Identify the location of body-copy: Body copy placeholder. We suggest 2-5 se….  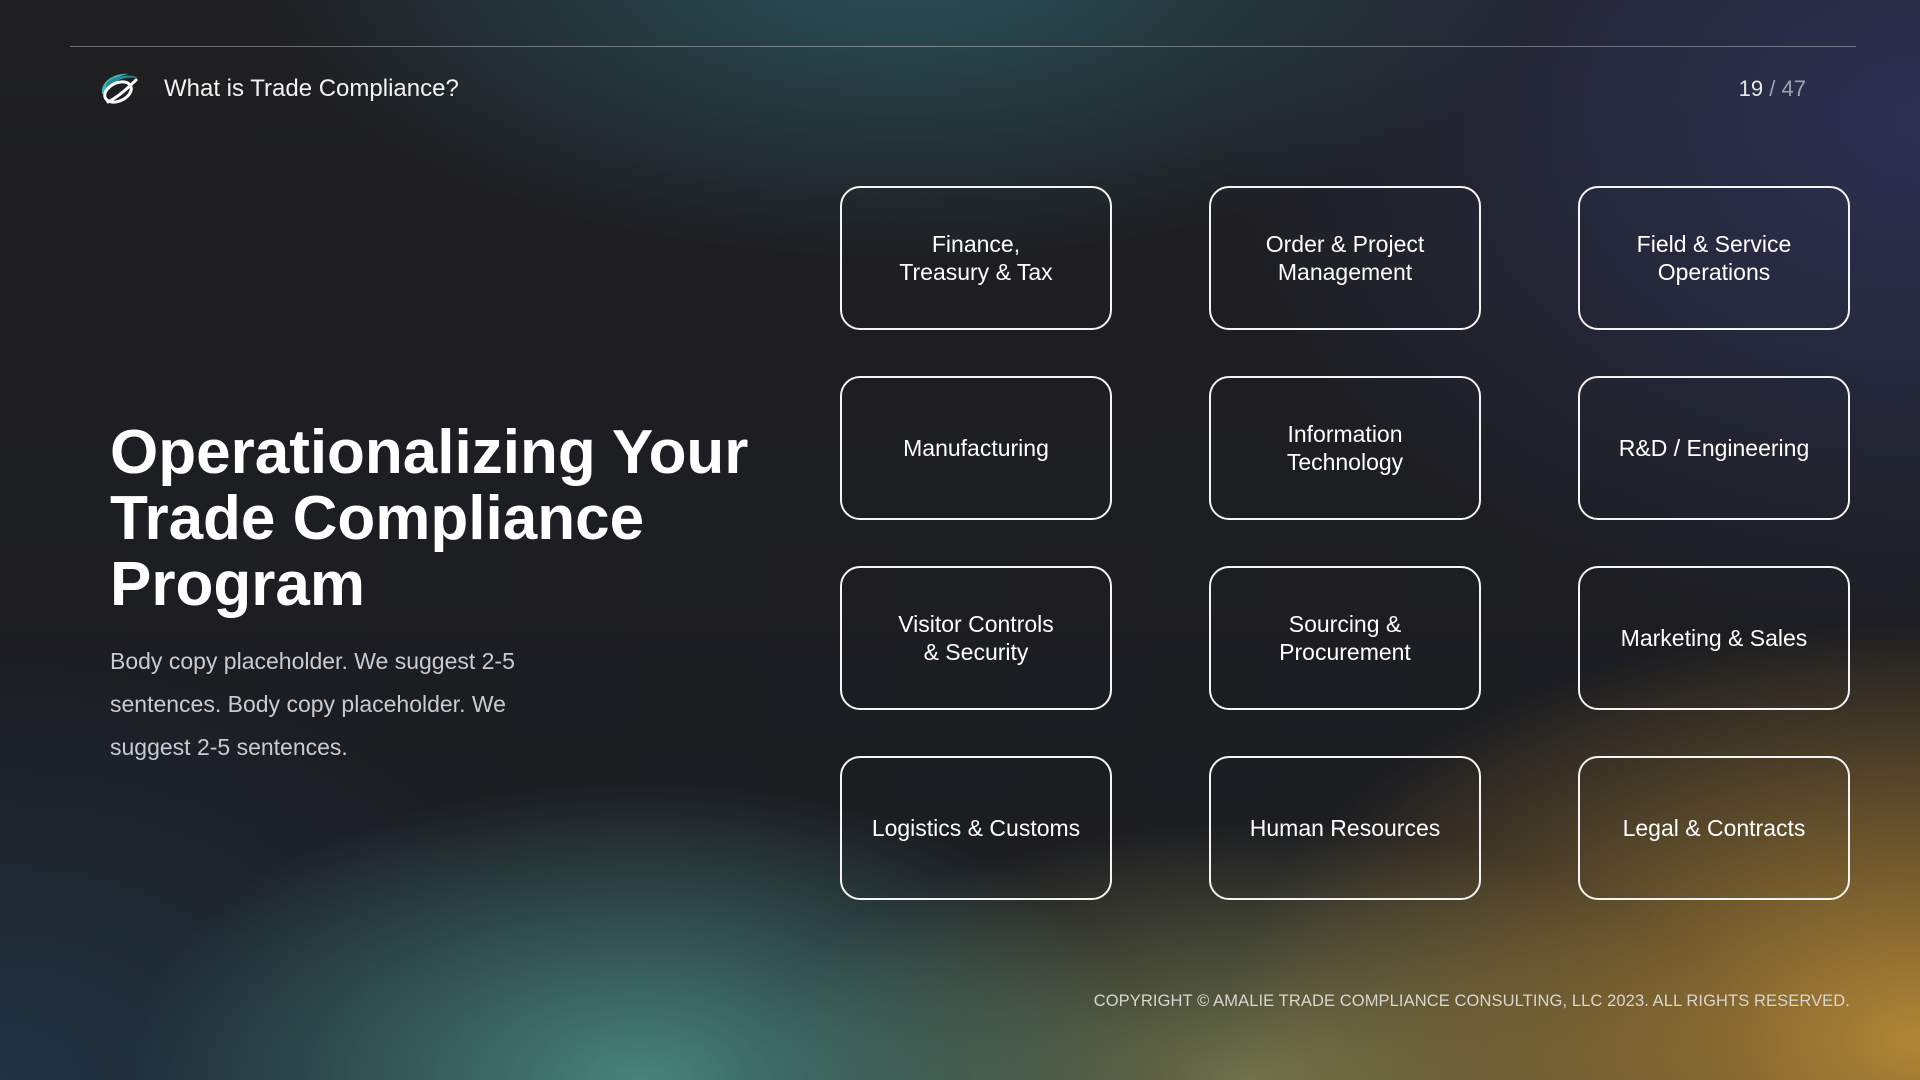
(312, 704).